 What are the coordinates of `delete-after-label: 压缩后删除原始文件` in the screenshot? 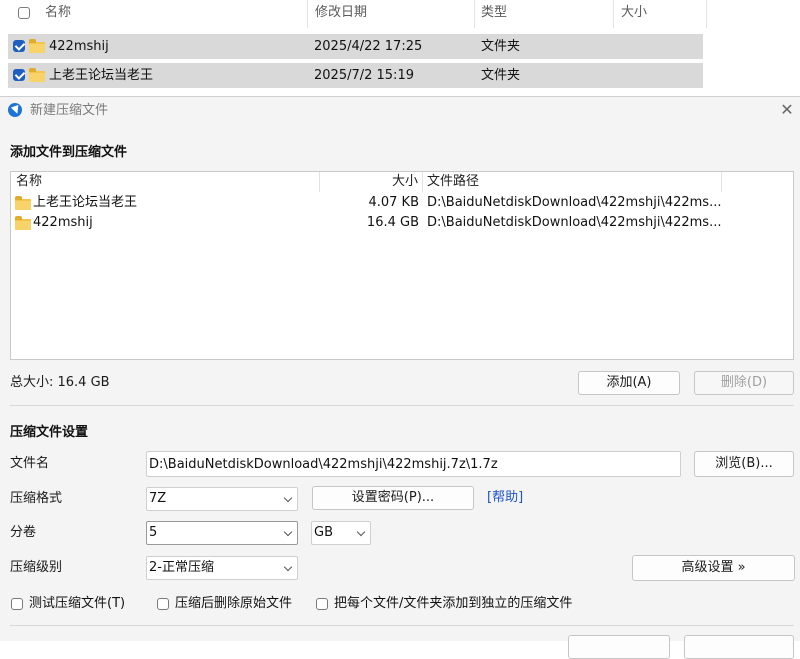 It's located at (234, 603).